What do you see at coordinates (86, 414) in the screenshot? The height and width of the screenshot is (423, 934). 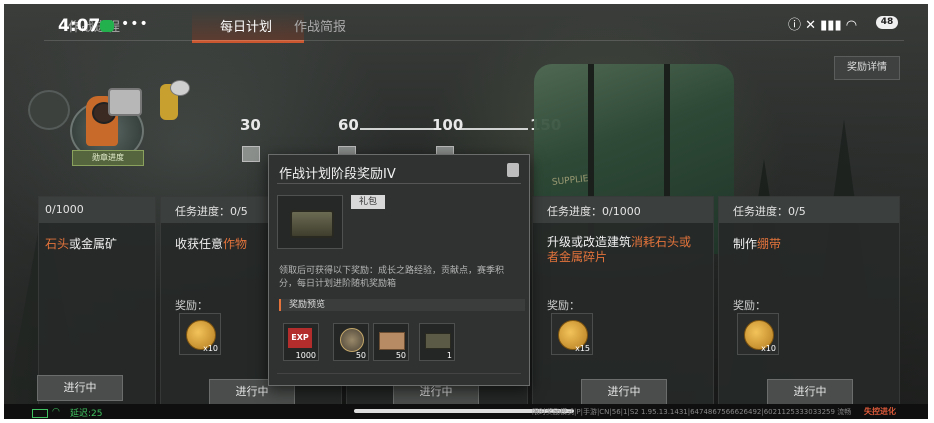 I see `latency-label: 延迟:25` at bounding box center [86, 414].